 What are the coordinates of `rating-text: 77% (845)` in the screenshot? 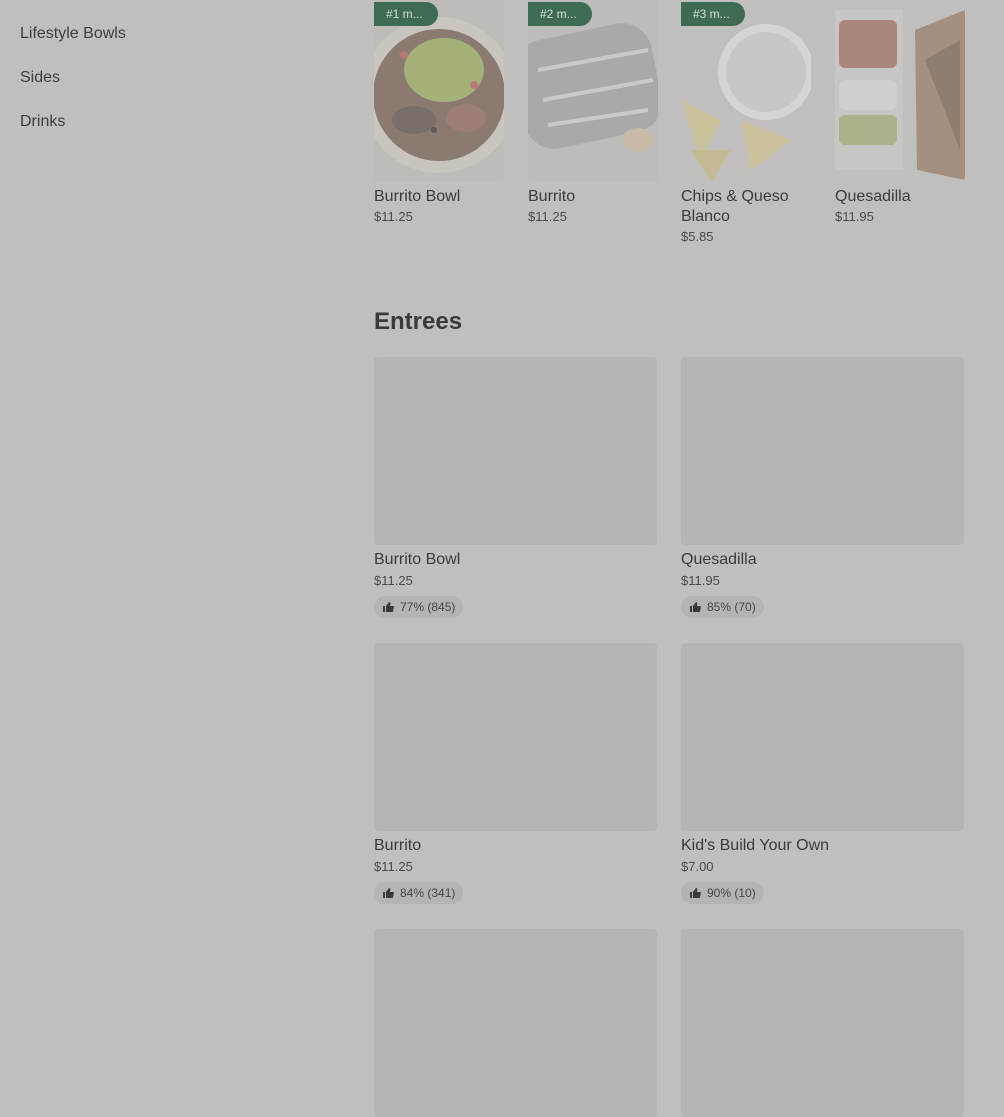 It's located at (428, 607).